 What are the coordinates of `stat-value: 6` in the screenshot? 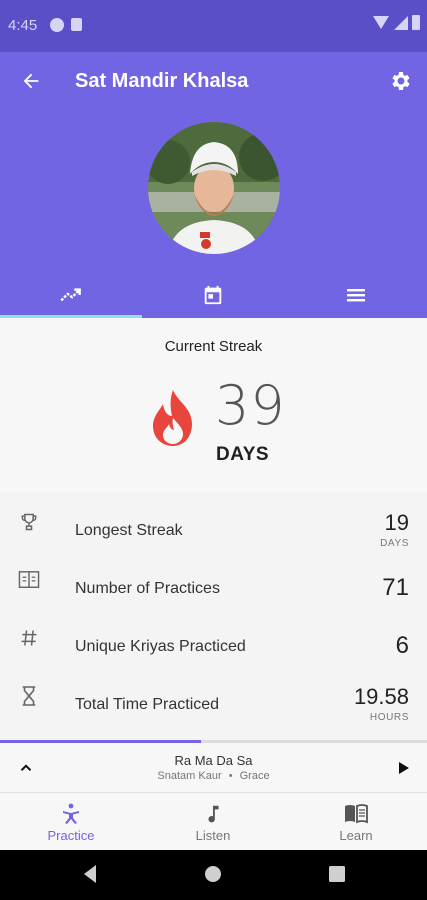 It's located at (402, 645).